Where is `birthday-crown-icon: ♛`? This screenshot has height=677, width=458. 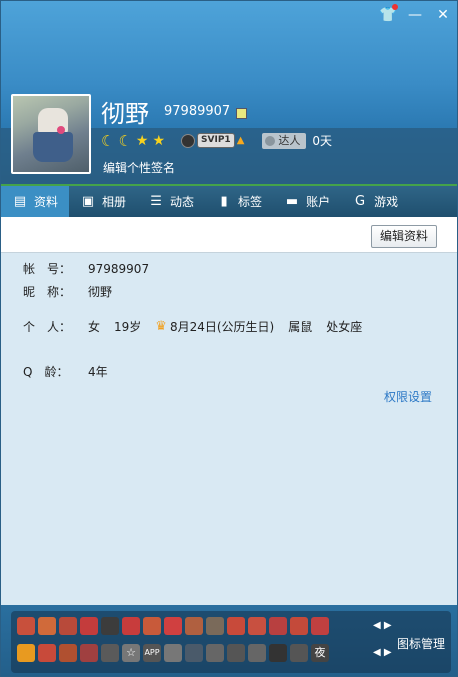 birthday-crown-icon: ♛ is located at coordinates (161, 326).